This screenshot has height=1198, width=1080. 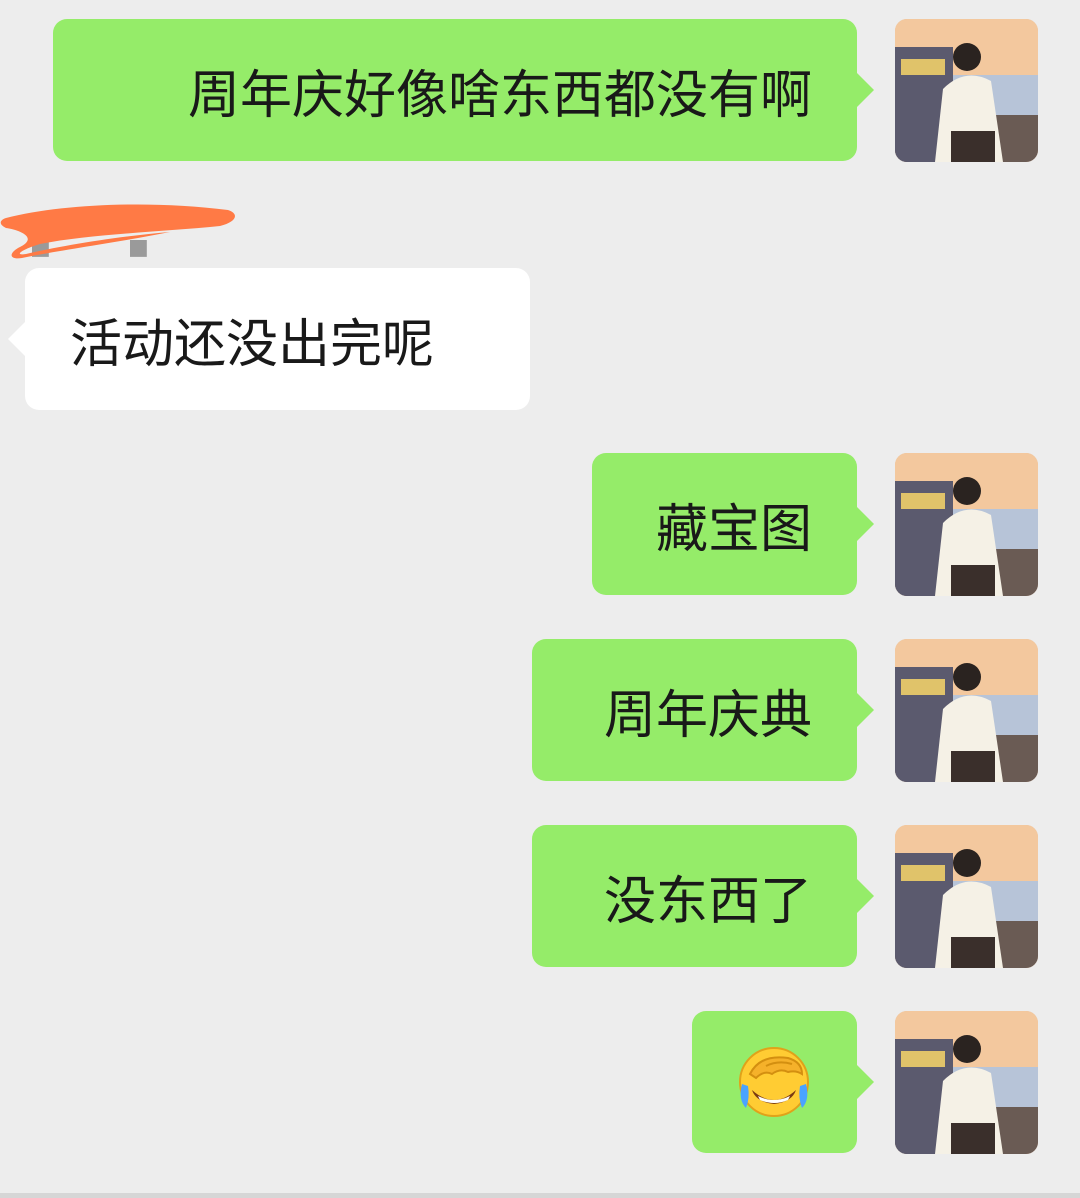 I want to click on message-bubble-outgoing: 没东西了, so click(x=703, y=896).